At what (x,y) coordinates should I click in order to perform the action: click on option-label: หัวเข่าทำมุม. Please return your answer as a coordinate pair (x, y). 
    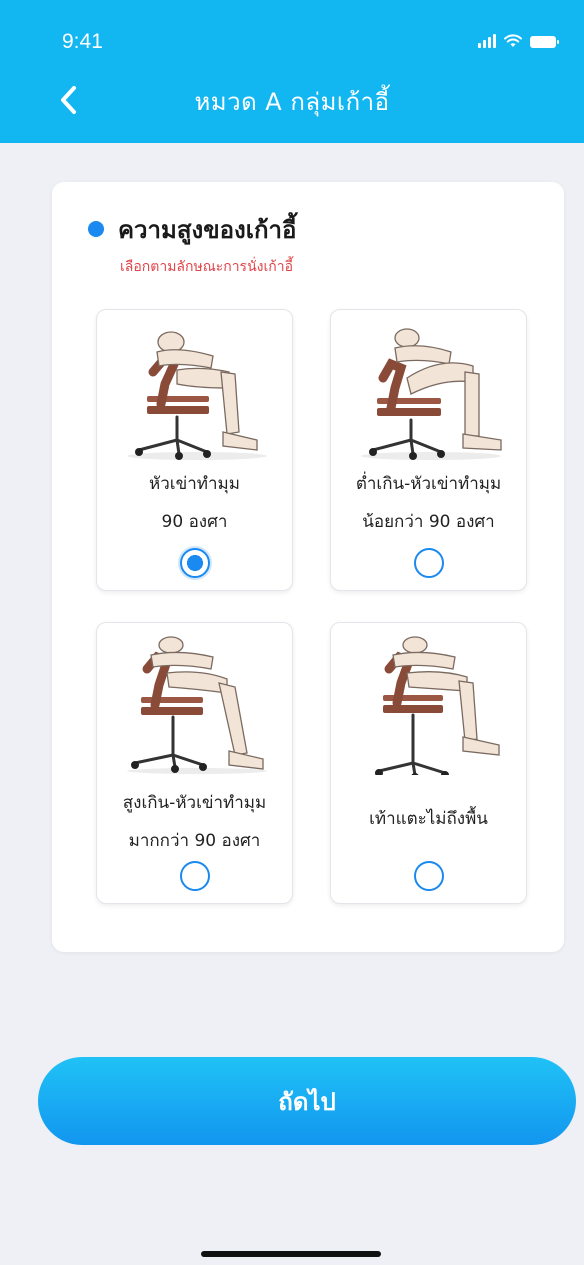
    Looking at the image, I should click on (194, 484).